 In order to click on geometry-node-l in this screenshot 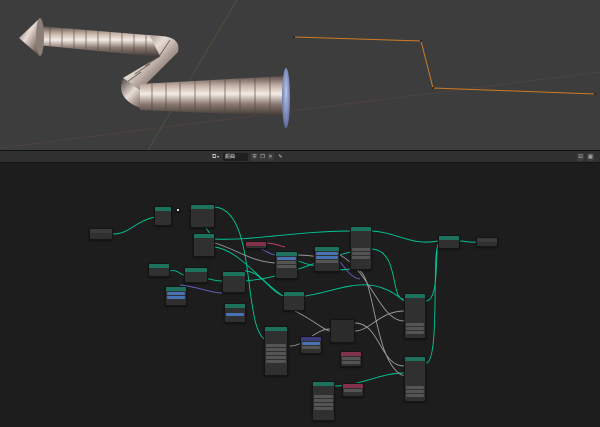, I will do `click(323, 401)`.